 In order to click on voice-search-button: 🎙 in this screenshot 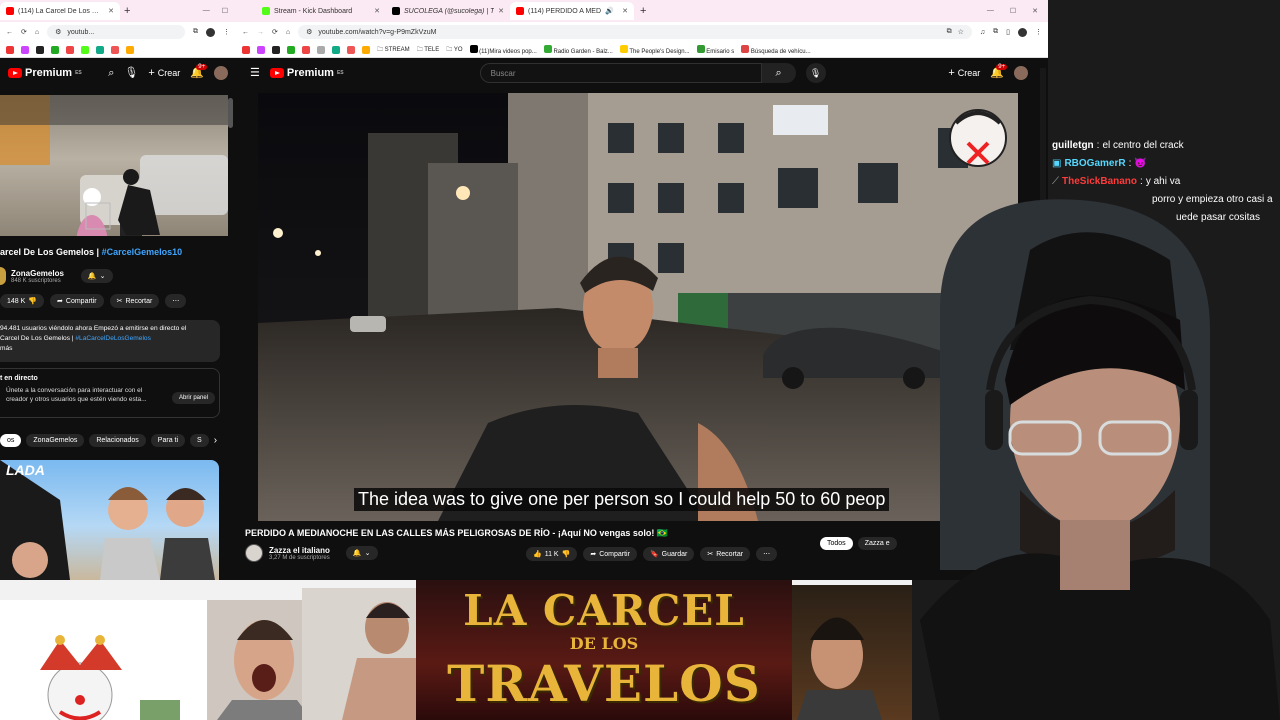, I will do `click(815, 73)`.